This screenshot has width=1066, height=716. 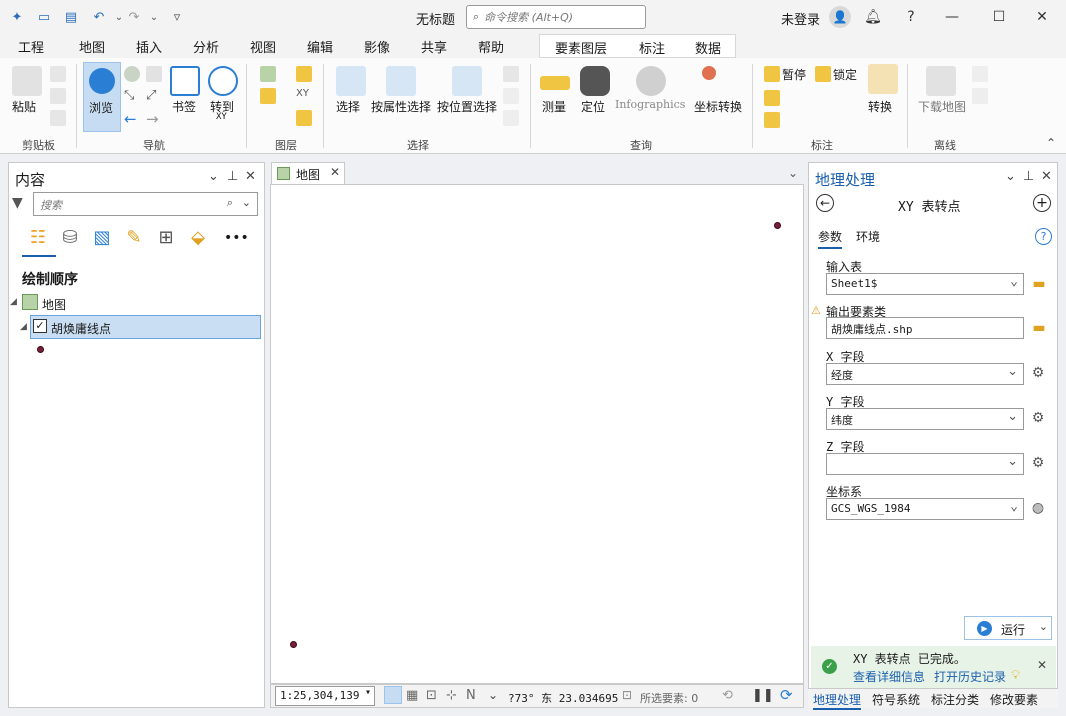 I want to click on add-data-icon, so click(x=268, y=96).